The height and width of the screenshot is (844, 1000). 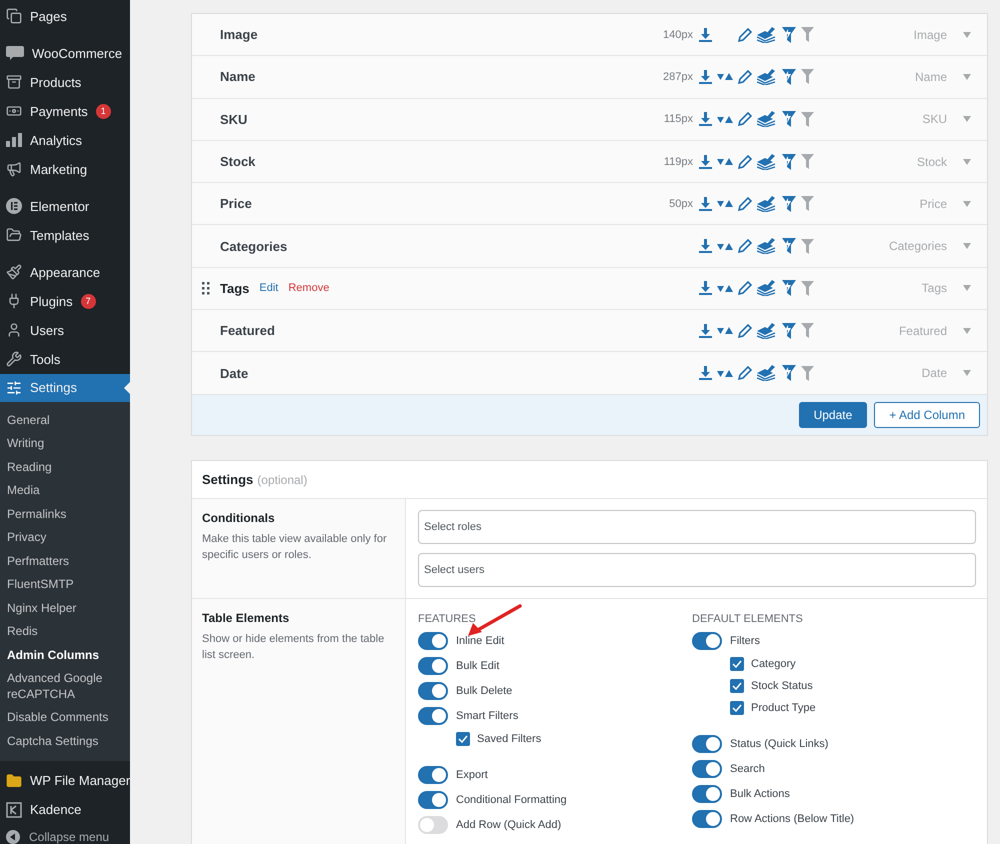 What do you see at coordinates (927, 415) in the screenshot?
I see `add-column-button: + Add Column` at bounding box center [927, 415].